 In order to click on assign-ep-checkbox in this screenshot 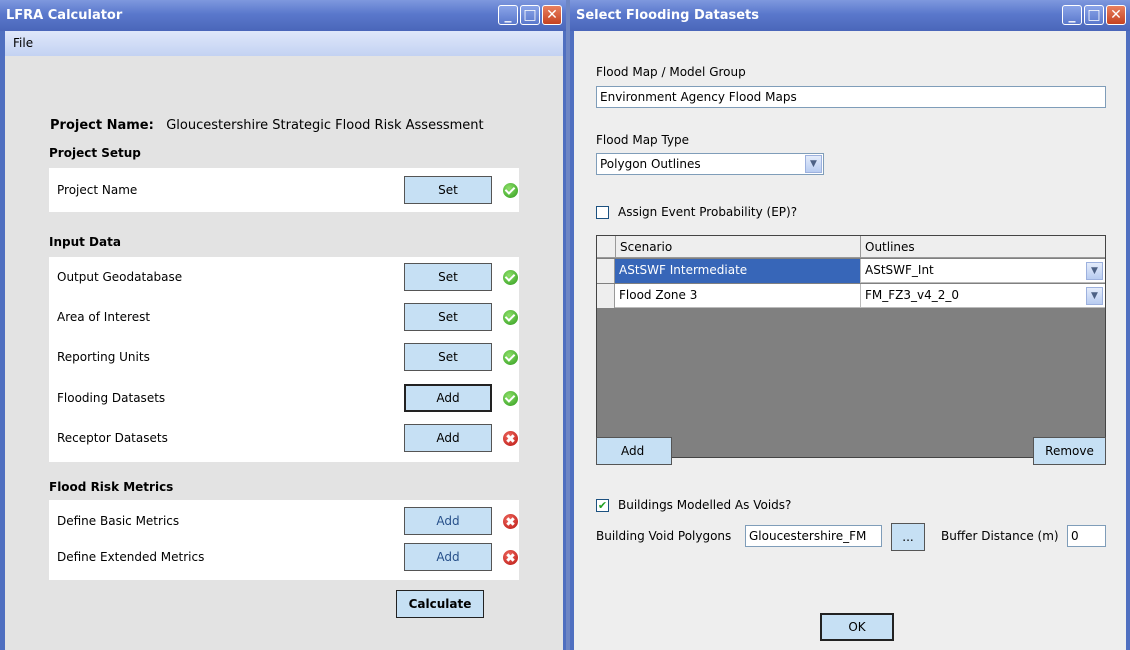, I will do `click(602, 212)`.